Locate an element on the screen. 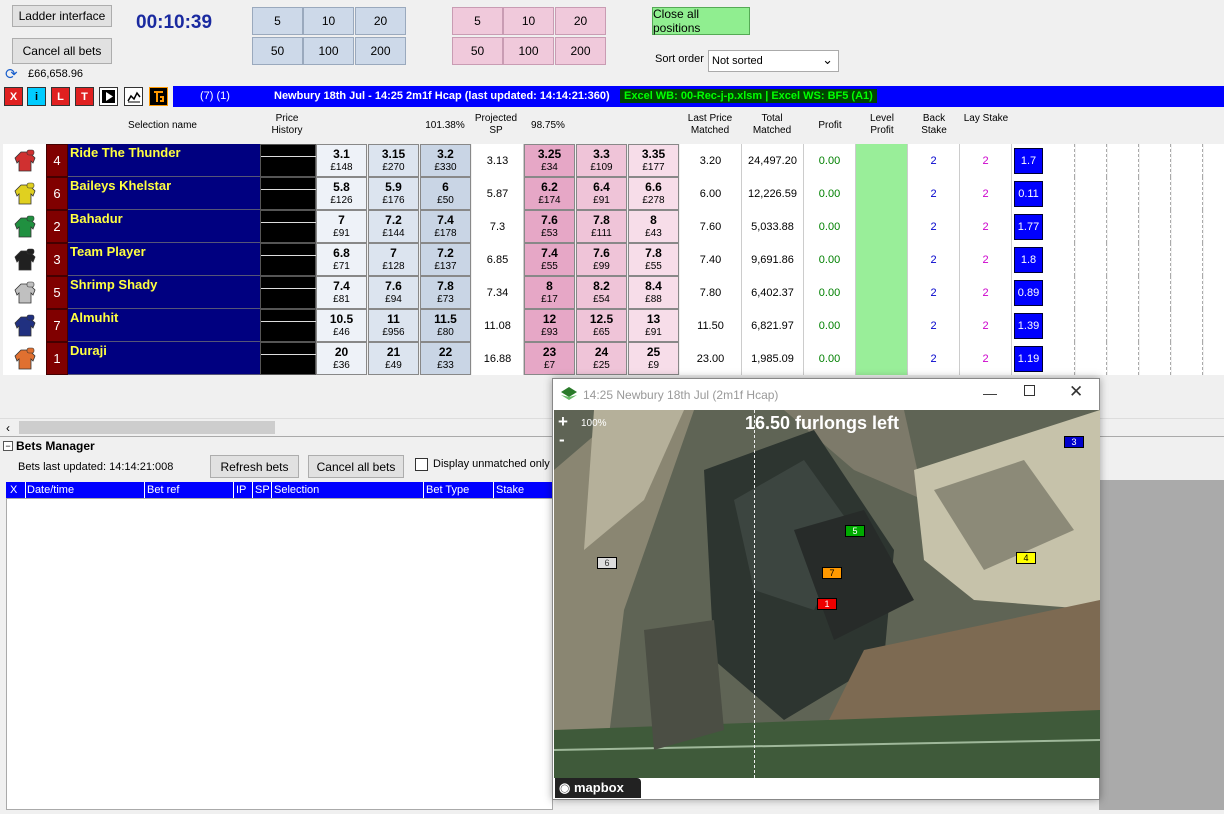 This screenshot has height=814, width=1224. sort-order-select: Not sorted ⌄ is located at coordinates (773, 61).